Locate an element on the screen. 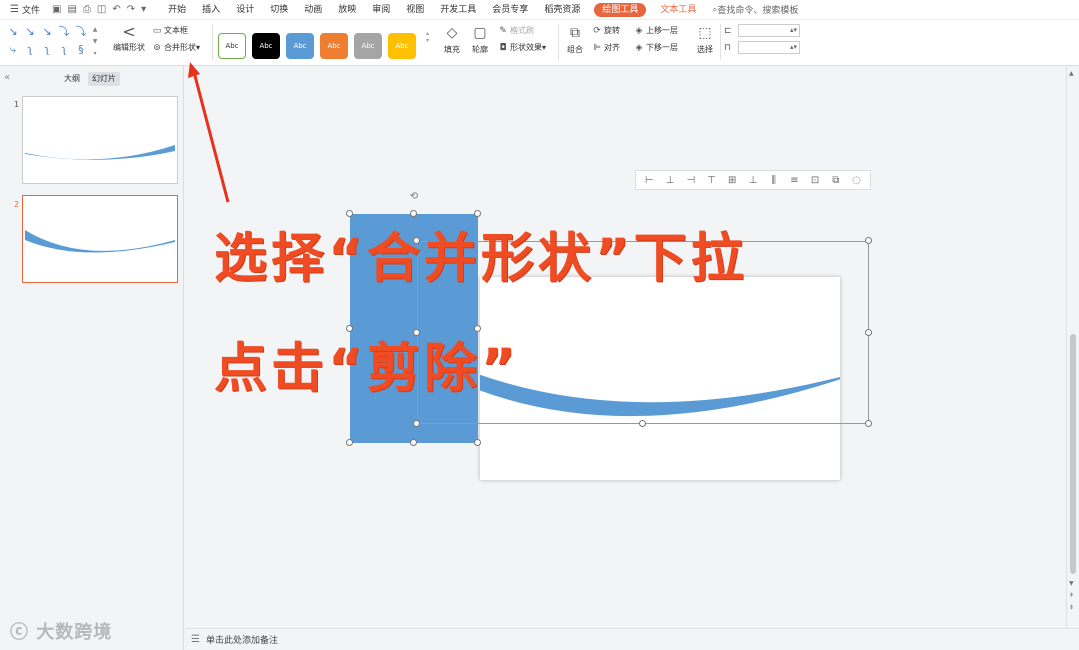  group-icon: ⧉ is located at coordinates (836, 180).